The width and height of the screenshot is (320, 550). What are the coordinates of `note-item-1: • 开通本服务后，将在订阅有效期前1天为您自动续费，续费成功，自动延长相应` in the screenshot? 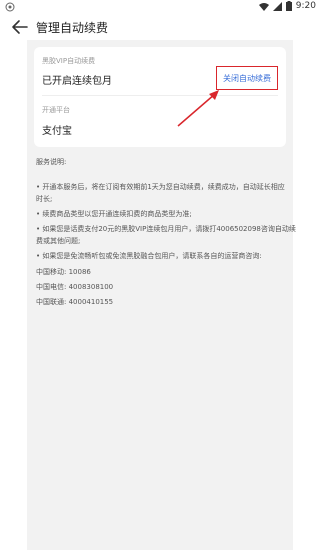 It's located at (160, 187).